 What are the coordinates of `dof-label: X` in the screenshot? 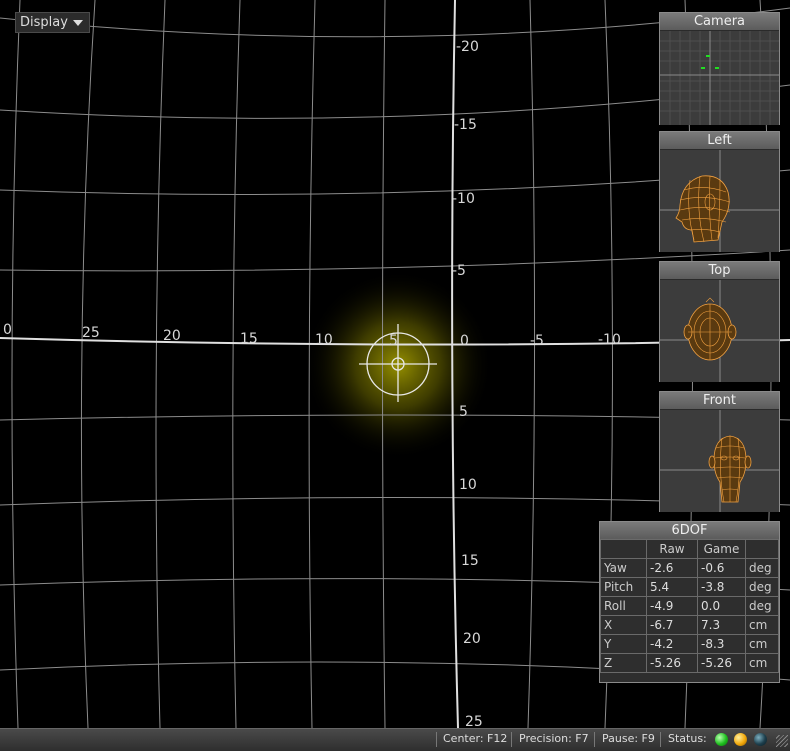 It's located at (623, 625).